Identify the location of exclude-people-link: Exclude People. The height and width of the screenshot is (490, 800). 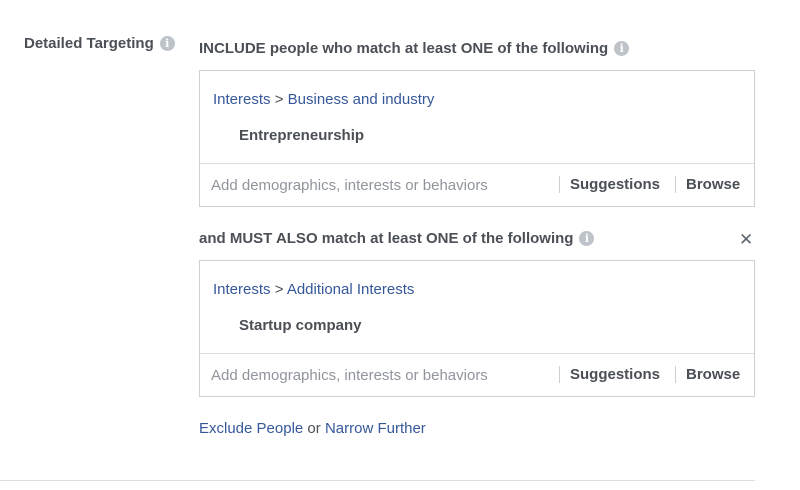
(251, 428).